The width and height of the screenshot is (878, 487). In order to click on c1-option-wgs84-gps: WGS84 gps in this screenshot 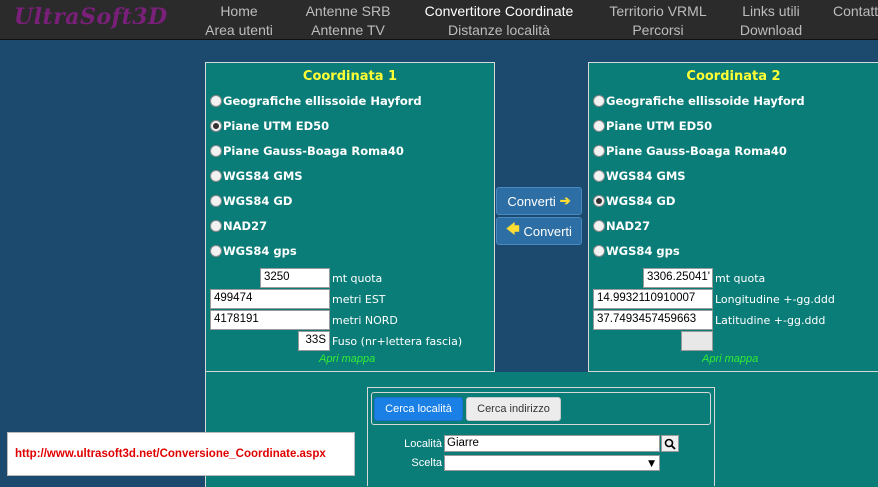, I will do `click(253, 251)`.